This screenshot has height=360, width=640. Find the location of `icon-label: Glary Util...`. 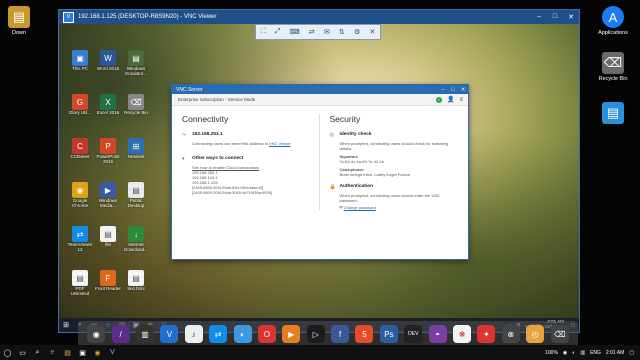

icon-label: Glary Util... is located at coordinates (80, 112).